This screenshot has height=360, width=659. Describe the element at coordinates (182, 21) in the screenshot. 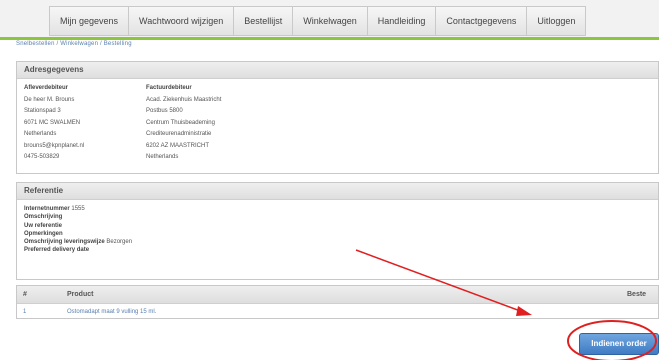

I see `nav-wachtwoord-wijzigen: Wachtwoord wijzigen` at that location.